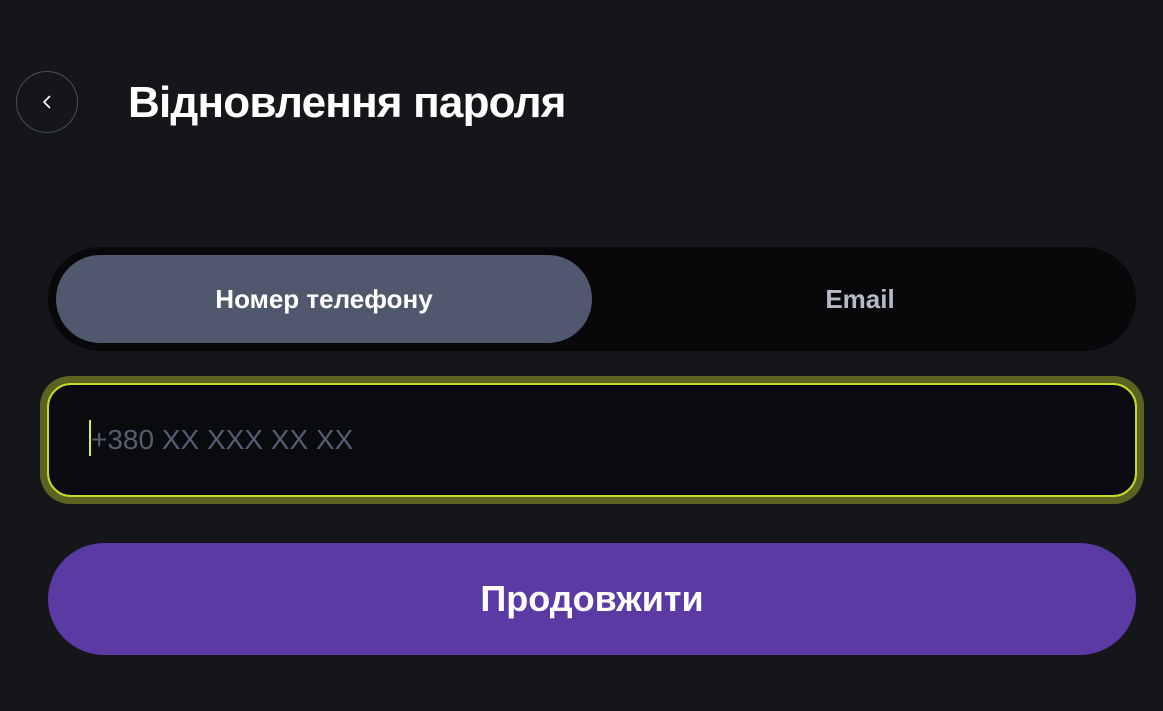 This screenshot has width=1163, height=711. Describe the element at coordinates (860, 299) in the screenshot. I see `tab-email: Email` at that location.